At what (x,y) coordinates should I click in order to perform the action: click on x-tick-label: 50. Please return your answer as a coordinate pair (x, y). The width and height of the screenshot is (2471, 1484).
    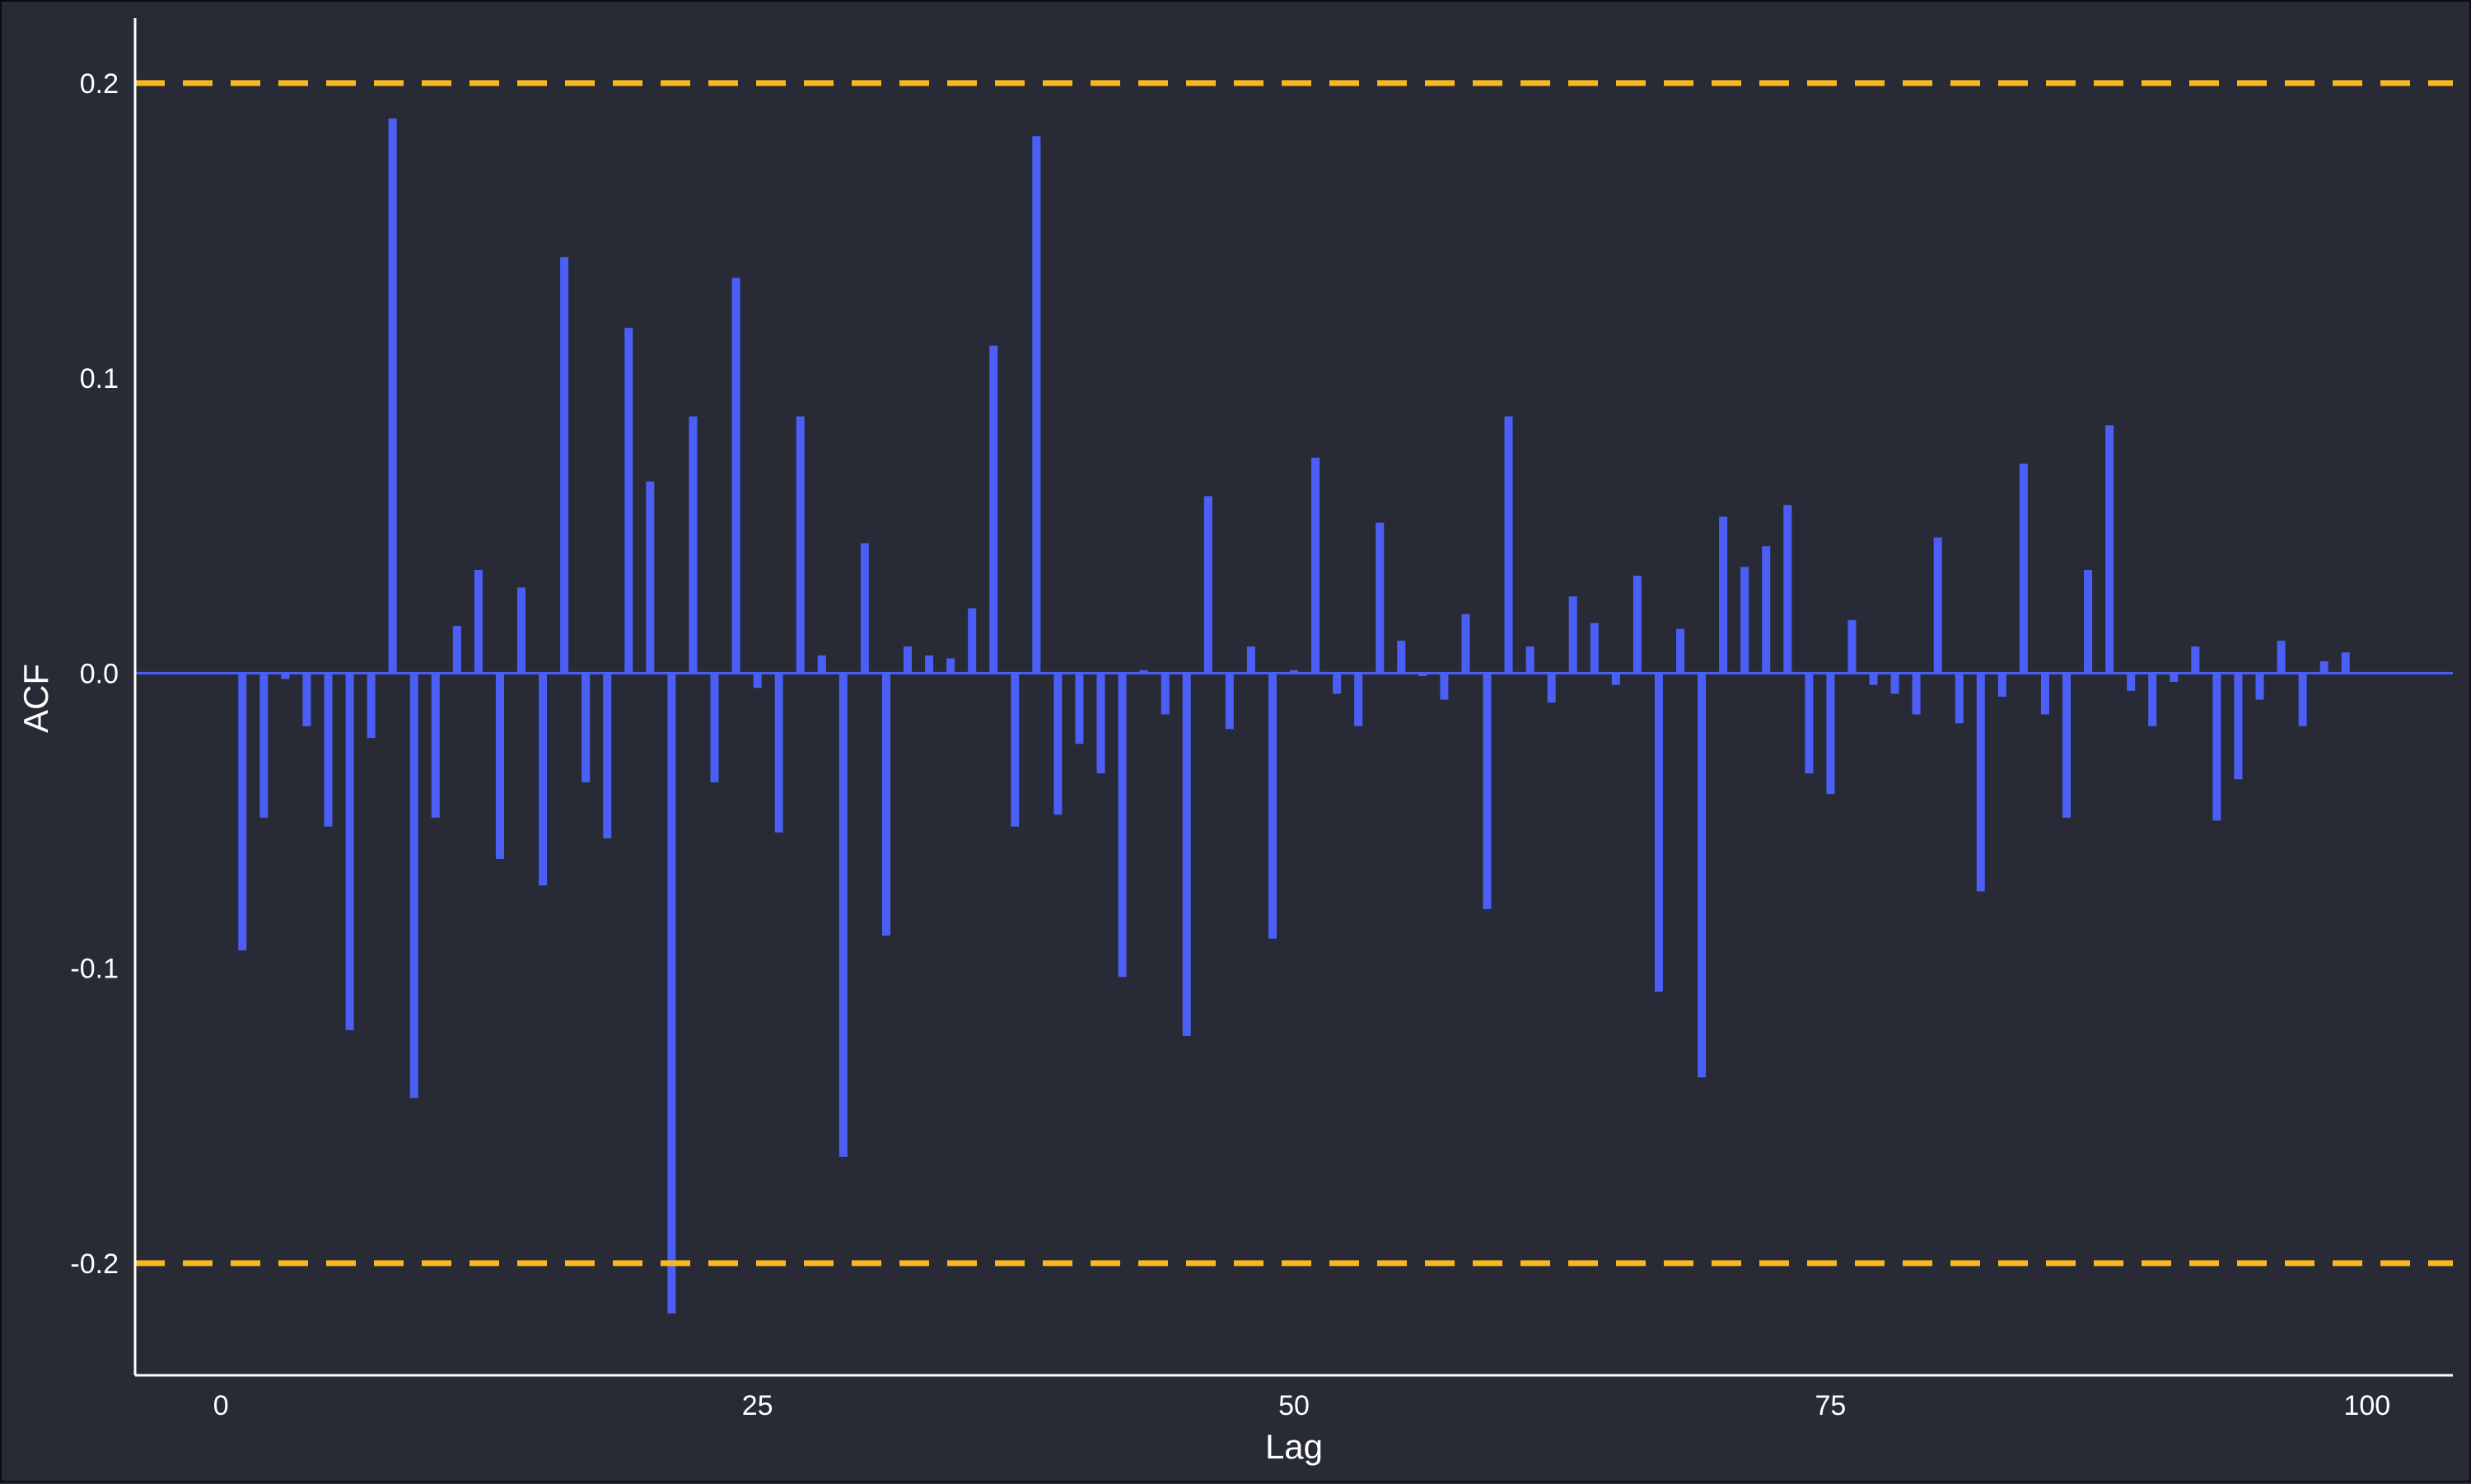
    Looking at the image, I should click on (1294, 1405).